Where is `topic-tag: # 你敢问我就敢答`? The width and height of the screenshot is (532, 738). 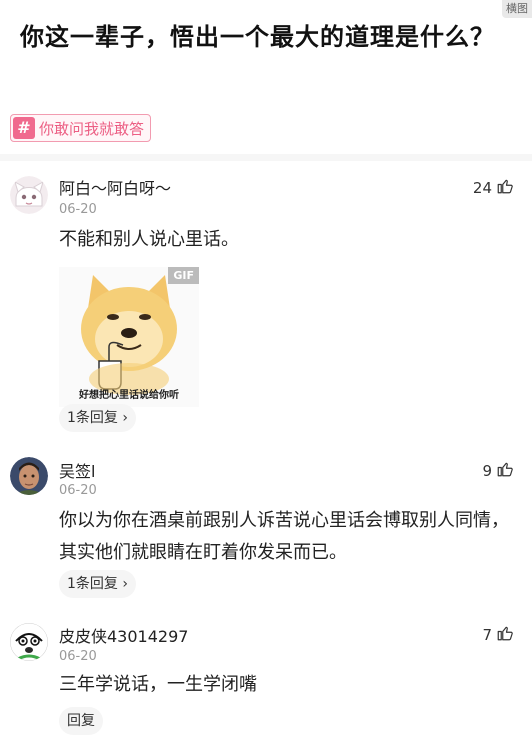
topic-tag: # 你敢问我就敢答 is located at coordinates (81, 128).